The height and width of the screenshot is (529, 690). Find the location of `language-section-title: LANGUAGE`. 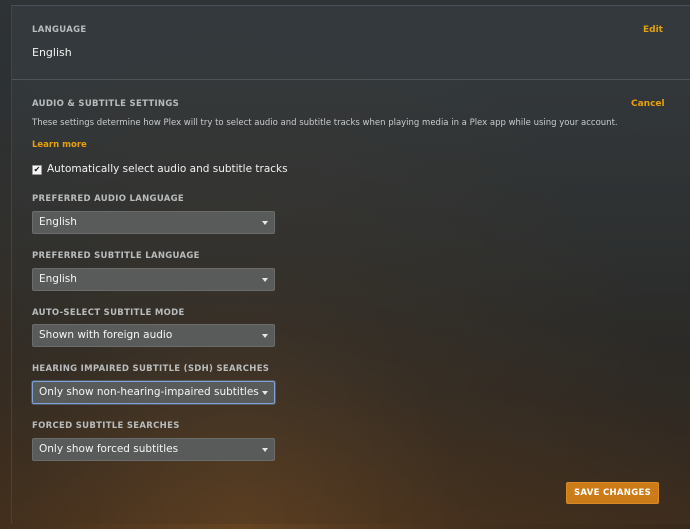

language-section-title: LANGUAGE is located at coordinates (59, 30).